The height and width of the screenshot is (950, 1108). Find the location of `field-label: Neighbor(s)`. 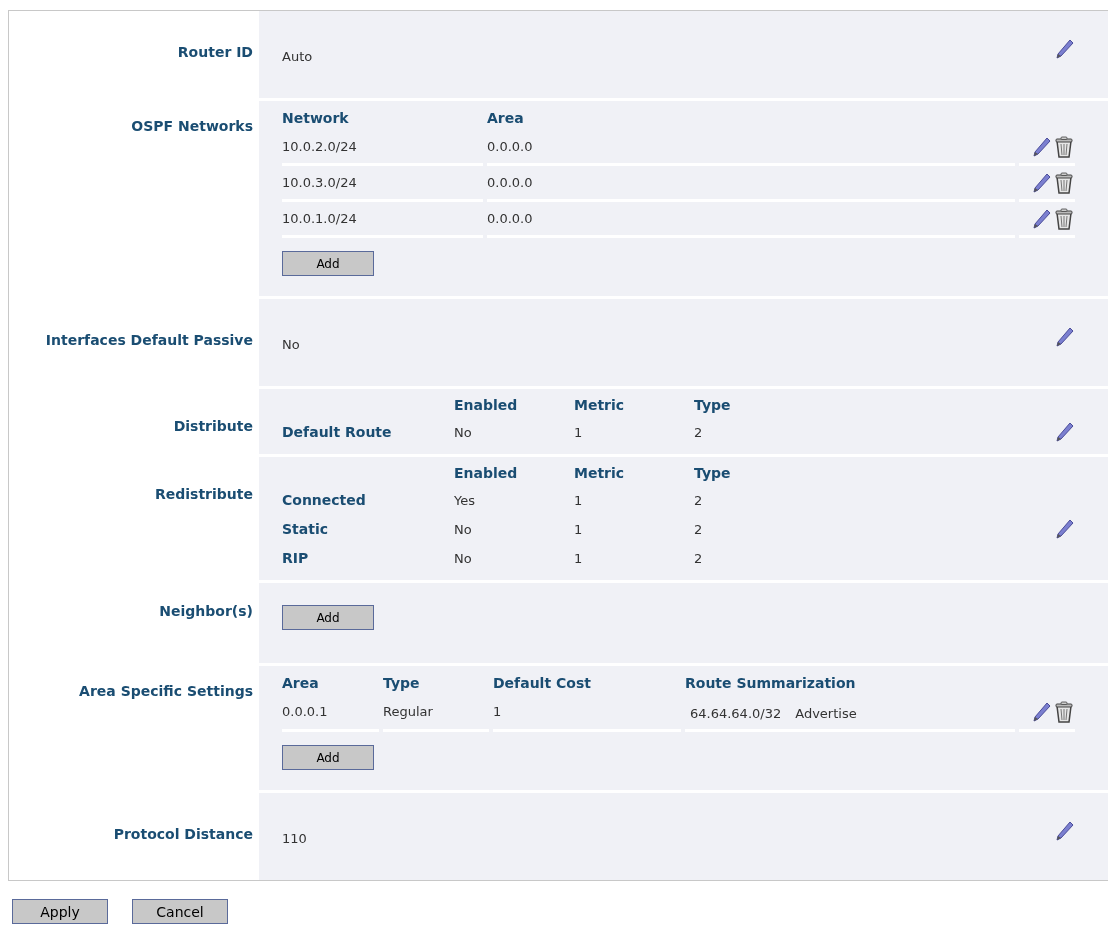

field-label: Neighbor(s) is located at coordinates (206, 611).